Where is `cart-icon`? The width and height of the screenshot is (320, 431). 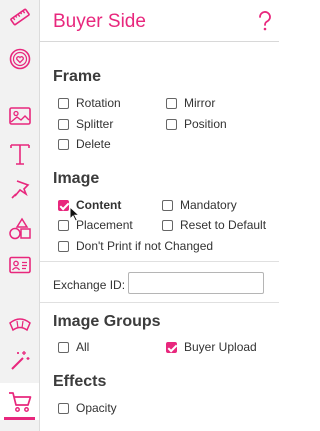 cart-icon is located at coordinates (19, 401).